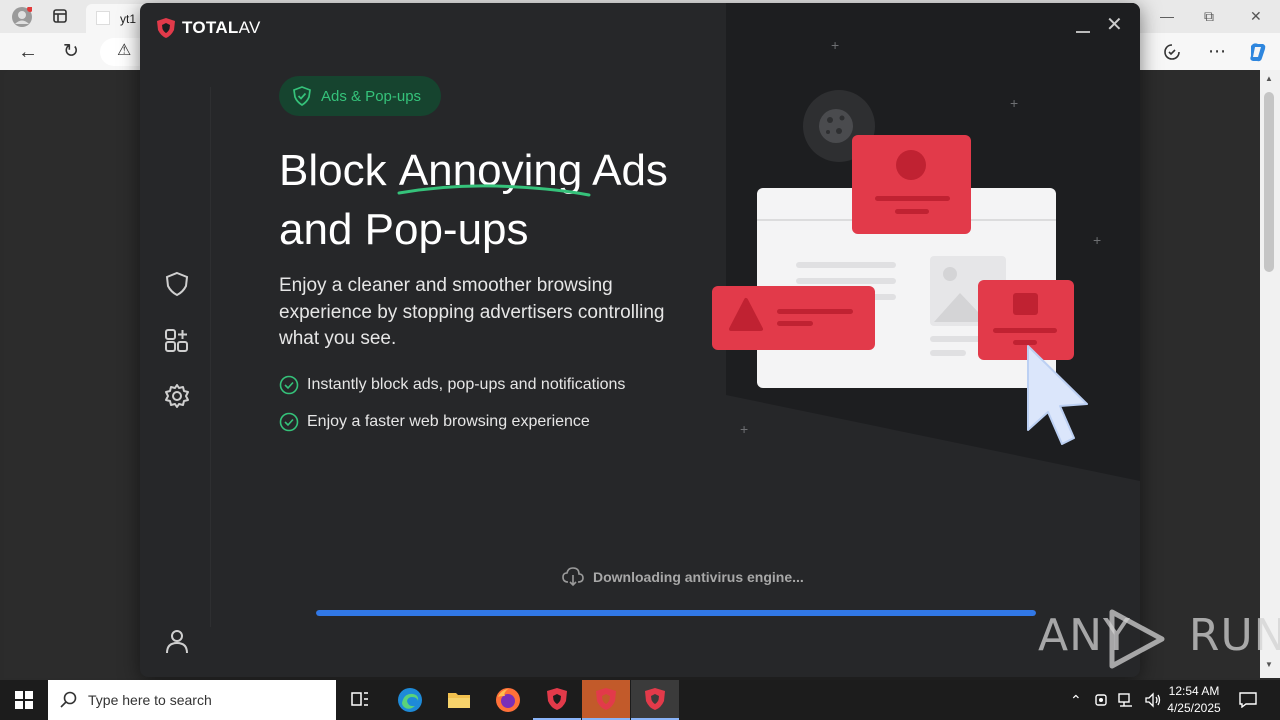  I want to click on totalav-logo: TOTALAV, so click(208, 28).